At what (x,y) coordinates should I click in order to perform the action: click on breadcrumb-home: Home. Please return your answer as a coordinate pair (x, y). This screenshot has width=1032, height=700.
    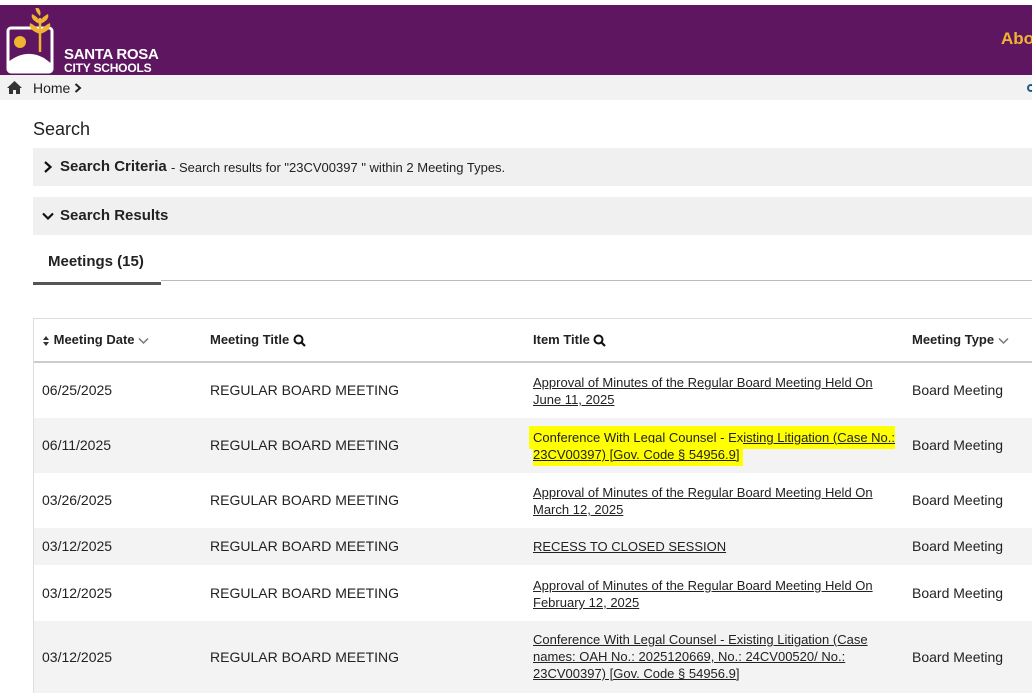
    Looking at the image, I should click on (51, 88).